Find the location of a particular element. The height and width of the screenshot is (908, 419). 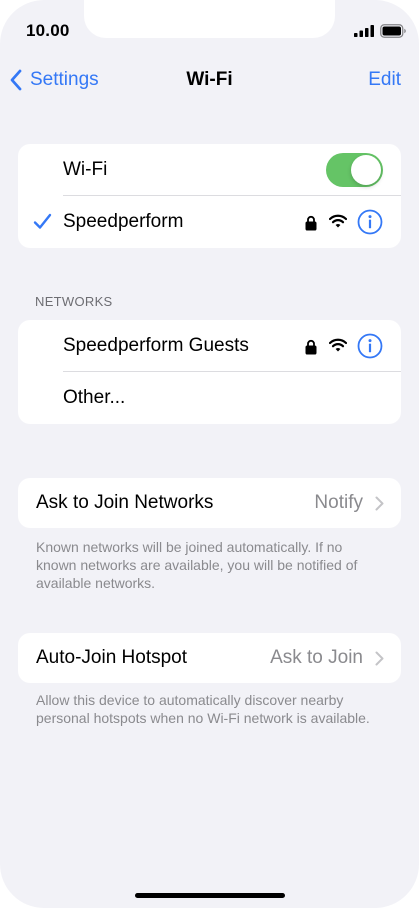

connected-network-row: Speedperform is located at coordinates (209, 222).